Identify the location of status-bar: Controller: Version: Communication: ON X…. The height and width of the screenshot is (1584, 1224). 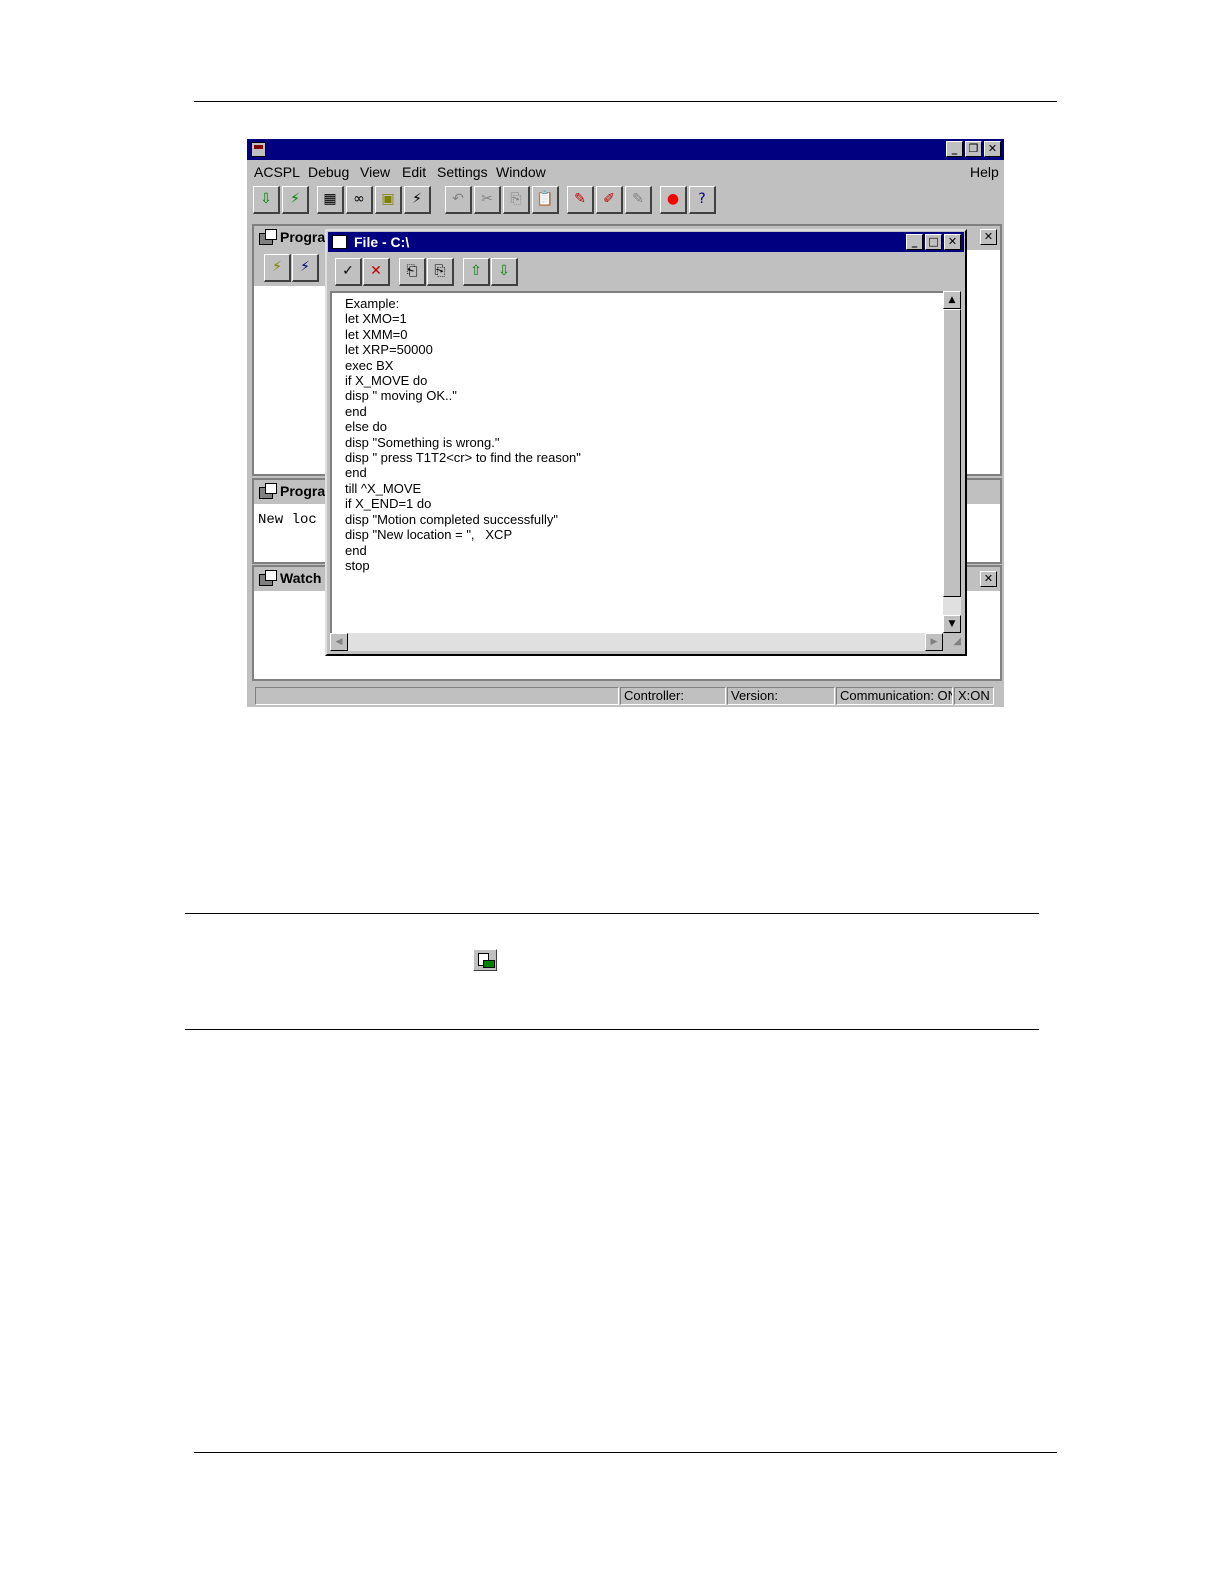
(625, 696).